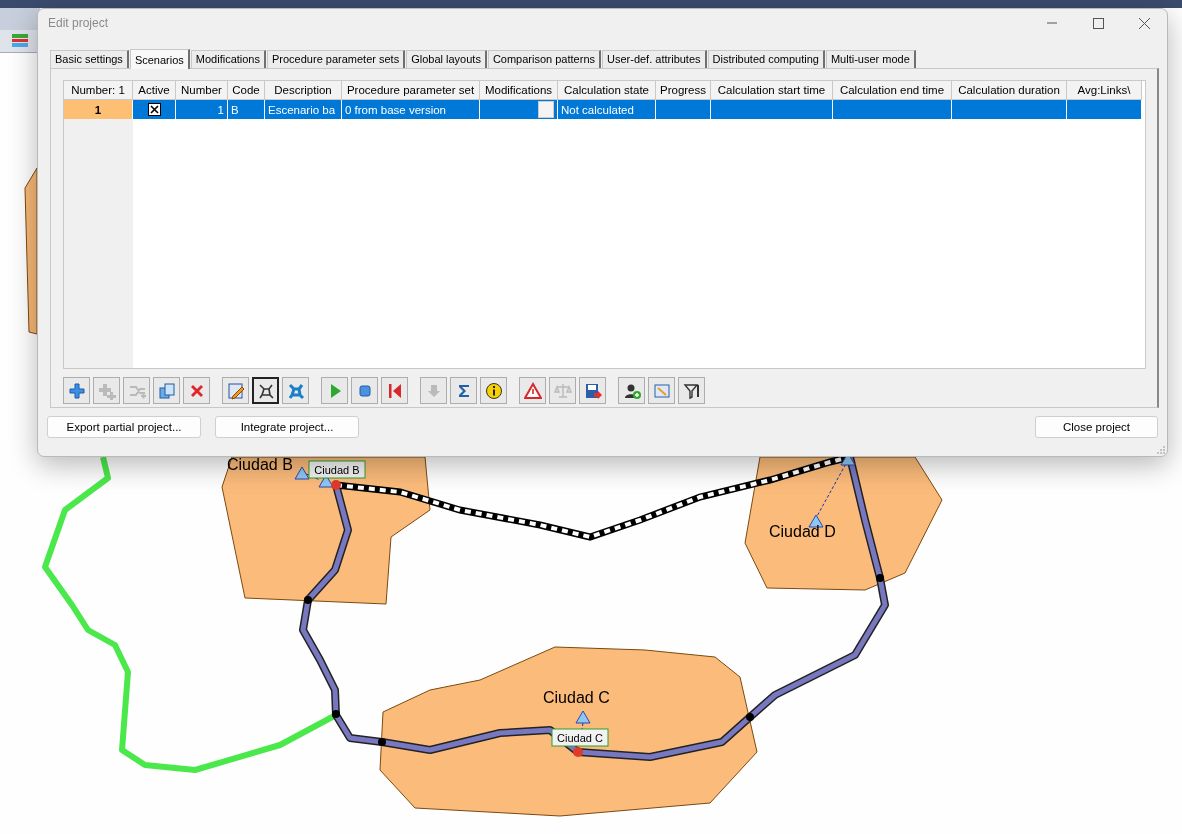 Image resolution: width=1182 pixels, height=834 pixels. Describe the element at coordinates (154, 90) in the screenshot. I see `column-header: Active` at that location.